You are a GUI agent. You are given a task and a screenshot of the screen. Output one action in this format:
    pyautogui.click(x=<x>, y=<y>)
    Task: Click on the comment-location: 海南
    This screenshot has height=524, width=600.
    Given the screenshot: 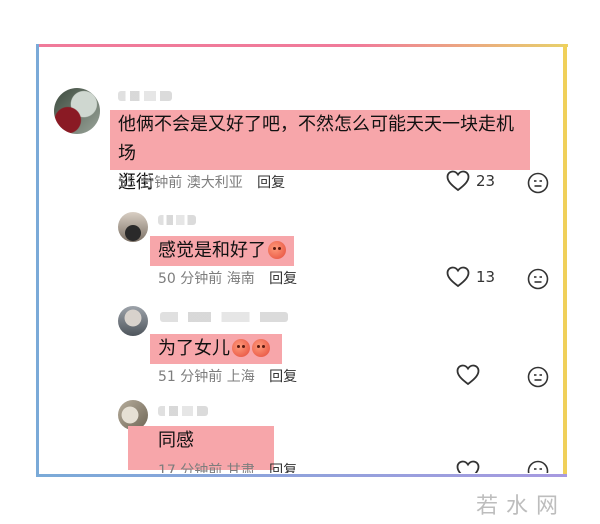 What is the action you would take?
    pyautogui.click(x=240, y=279)
    